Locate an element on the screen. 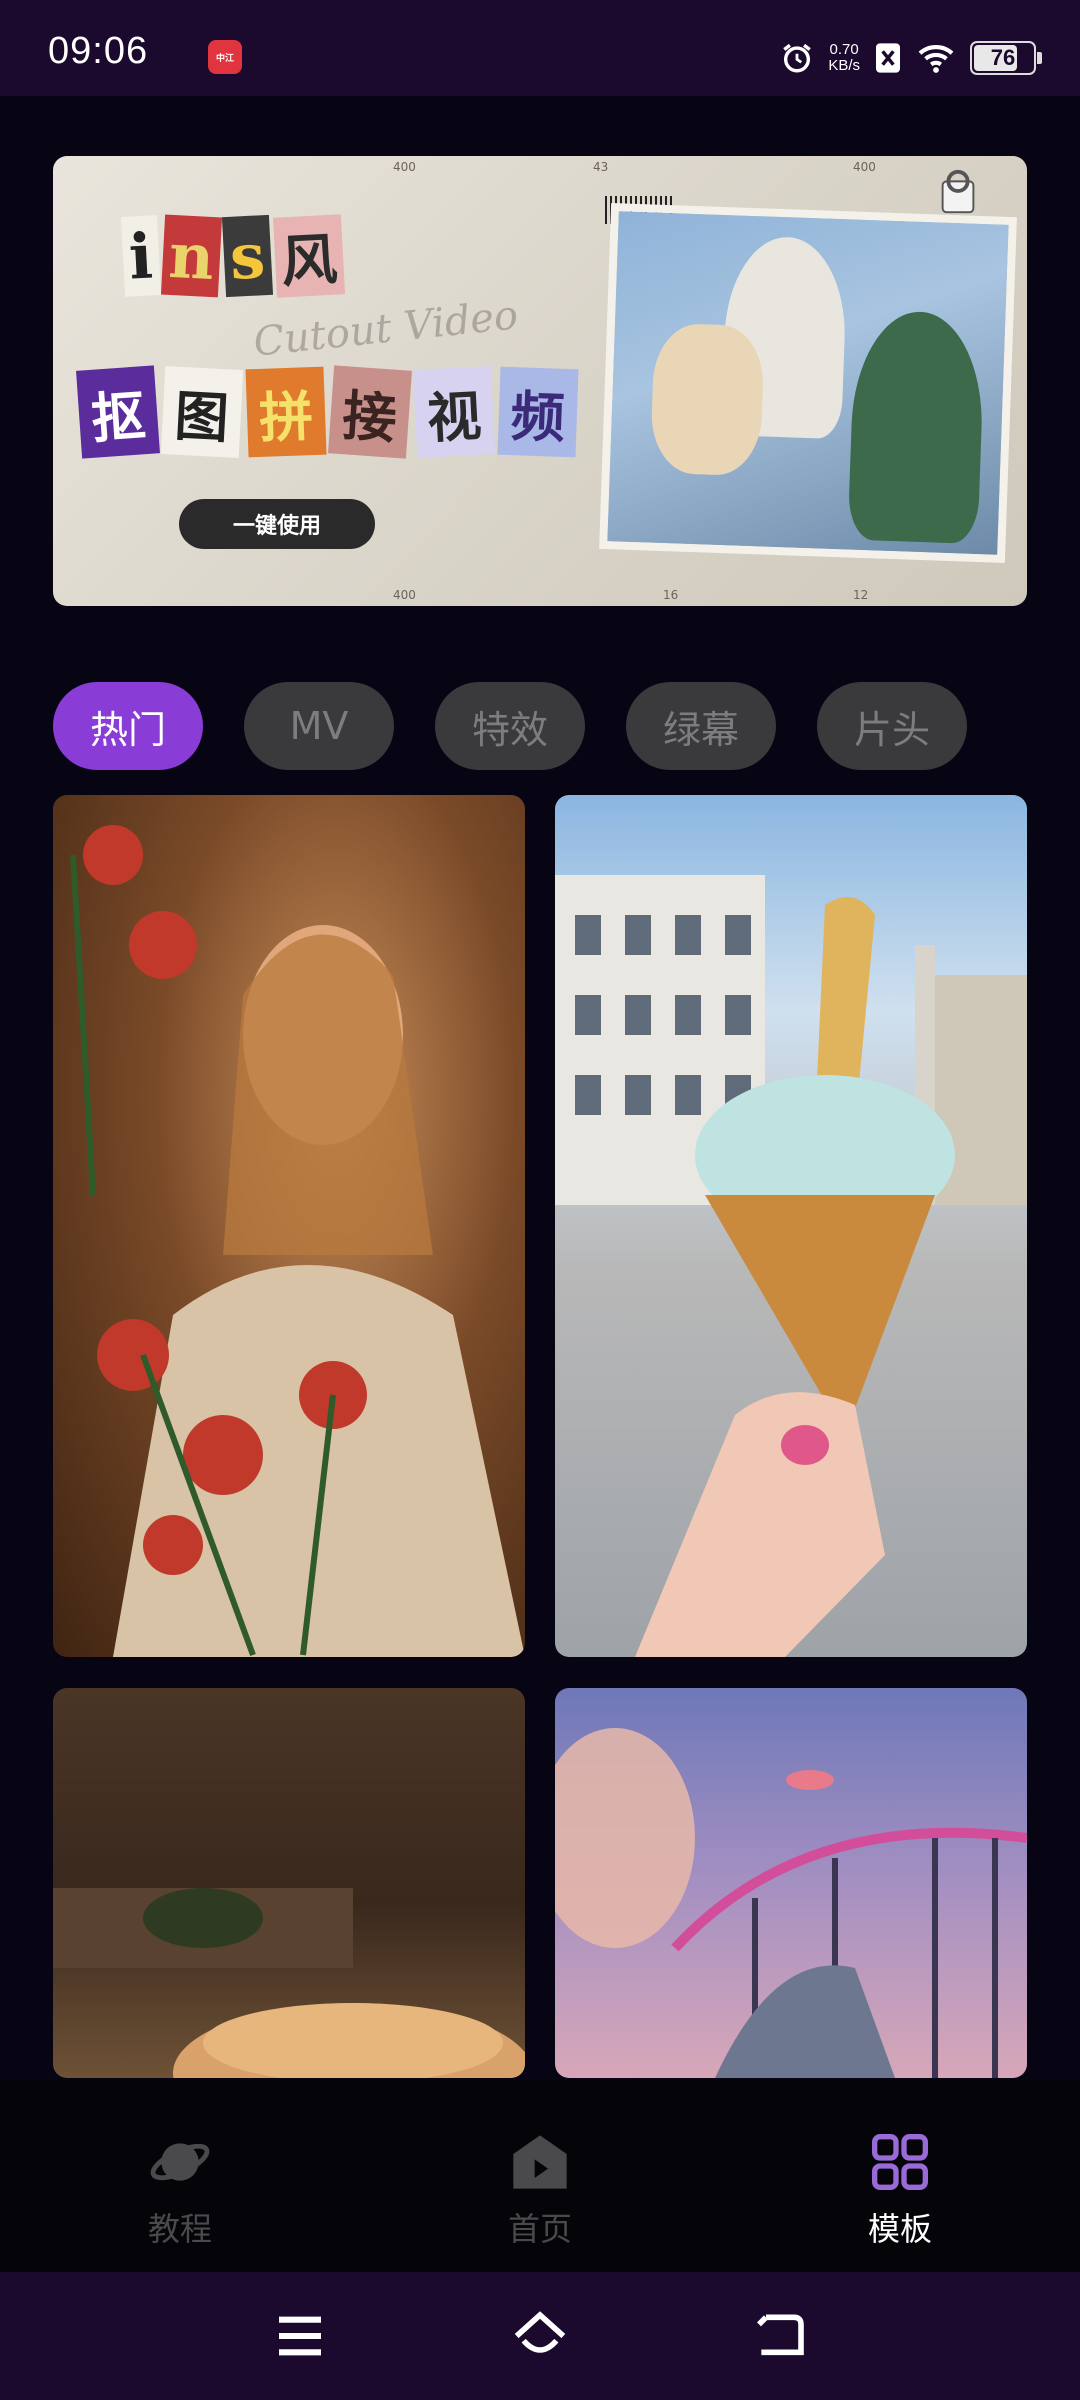  cutout-letter: 风 is located at coordinates (308, 256).